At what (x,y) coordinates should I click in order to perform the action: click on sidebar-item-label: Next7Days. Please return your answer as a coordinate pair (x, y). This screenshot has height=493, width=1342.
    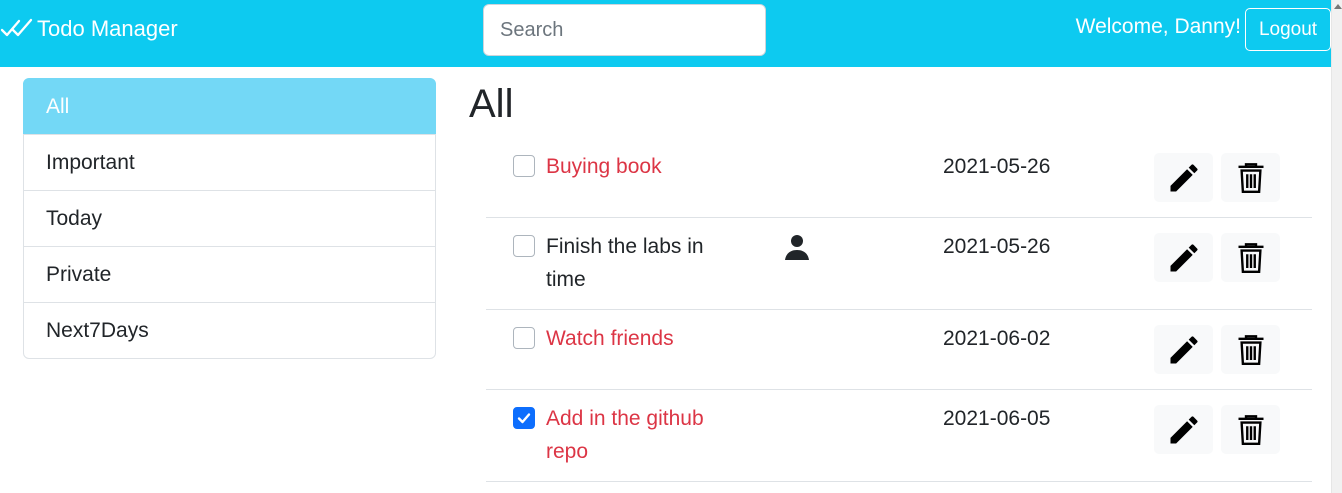
    Looking at the image, I should click on (97, 330).